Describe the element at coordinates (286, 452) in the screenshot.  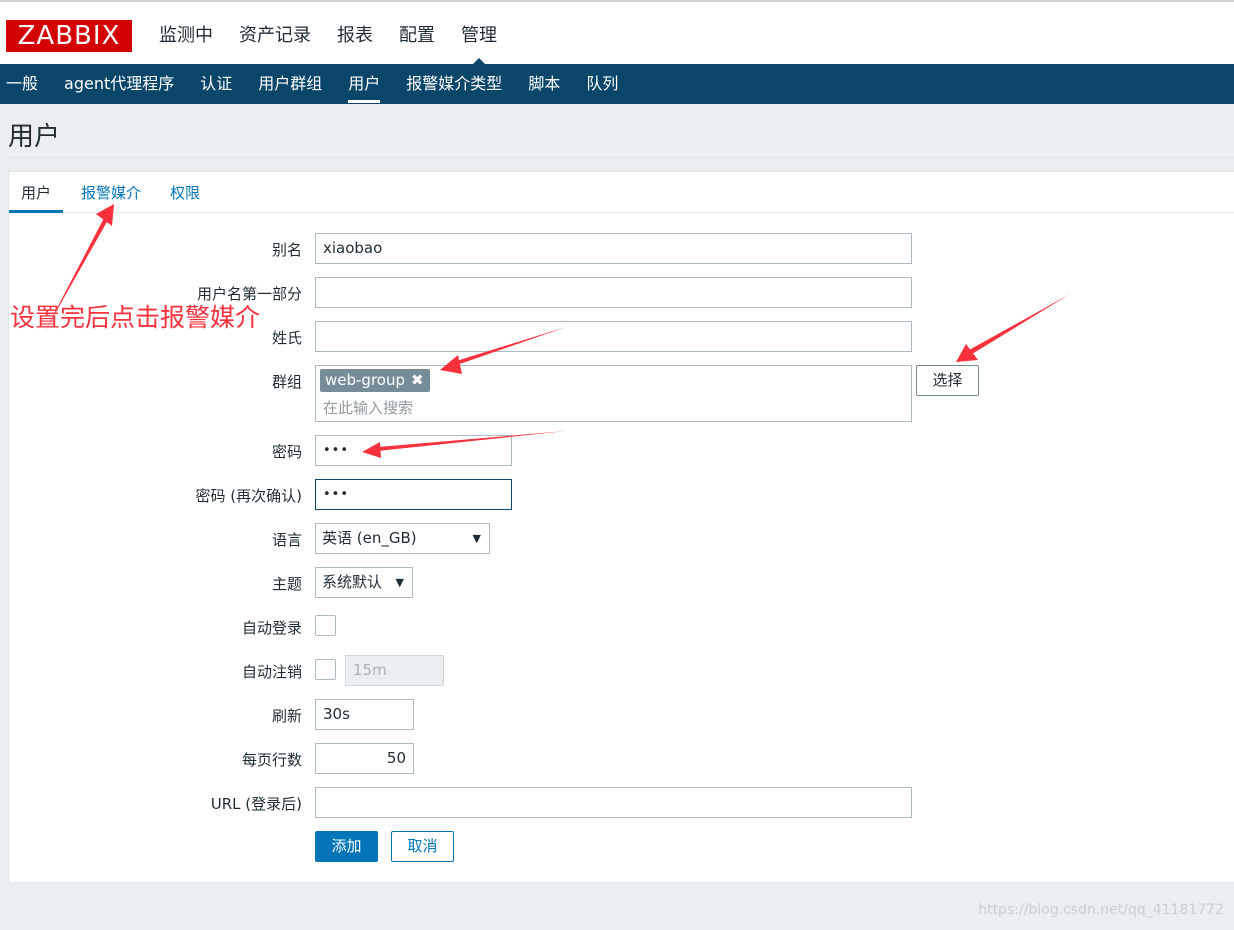
I see `password-label: 密码` at that location.